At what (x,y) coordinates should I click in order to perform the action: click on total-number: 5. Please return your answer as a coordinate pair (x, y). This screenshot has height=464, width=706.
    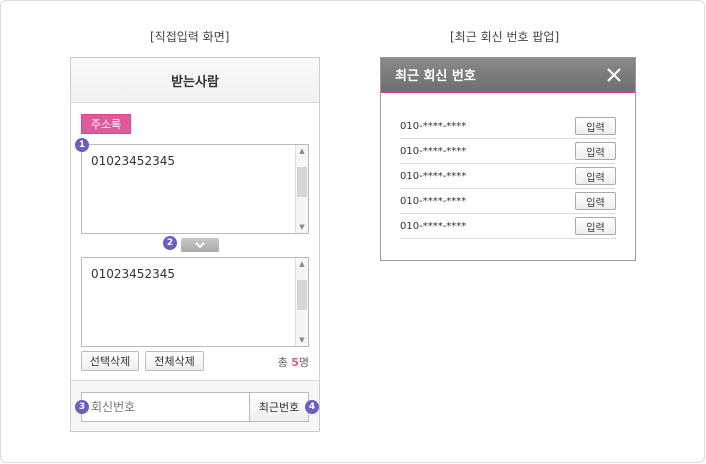
    Looking at the image, I should click on (295, 362).